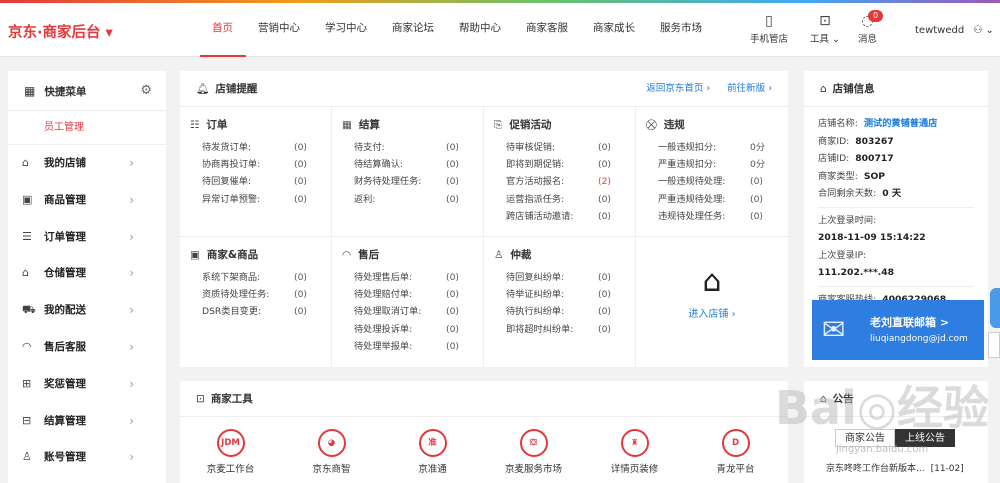 The image size is (1000, 483). I want to click on sidebar-item-goods: ▣ 商品管理 ›, so click(87, 200).